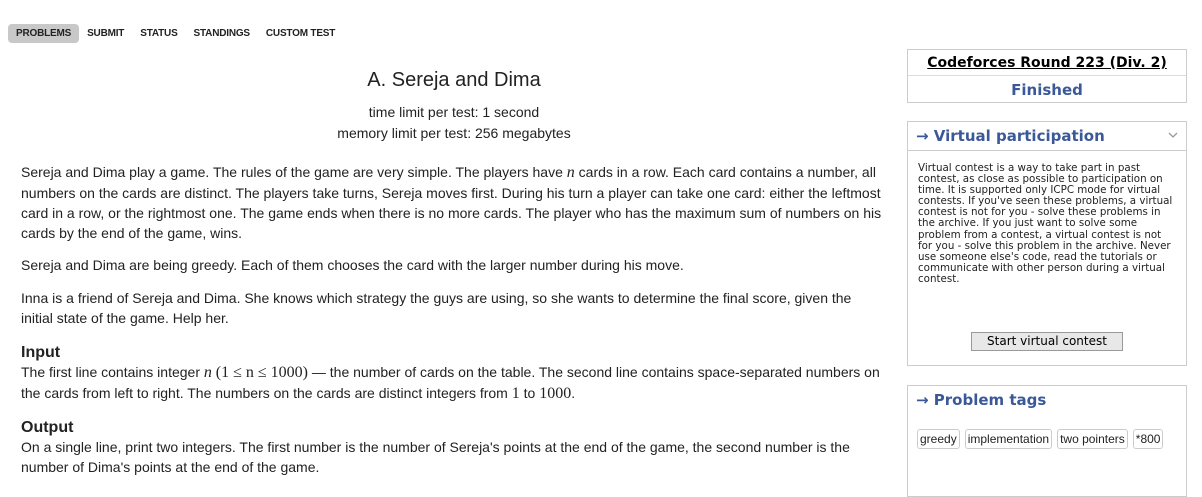 The image size is (1202, 497). What do you see at coordinates (261, 372) in the screenshot?
I see `math-constraint: (1 ≤ n ≤ 1000)` at bounding box center [261, 372].